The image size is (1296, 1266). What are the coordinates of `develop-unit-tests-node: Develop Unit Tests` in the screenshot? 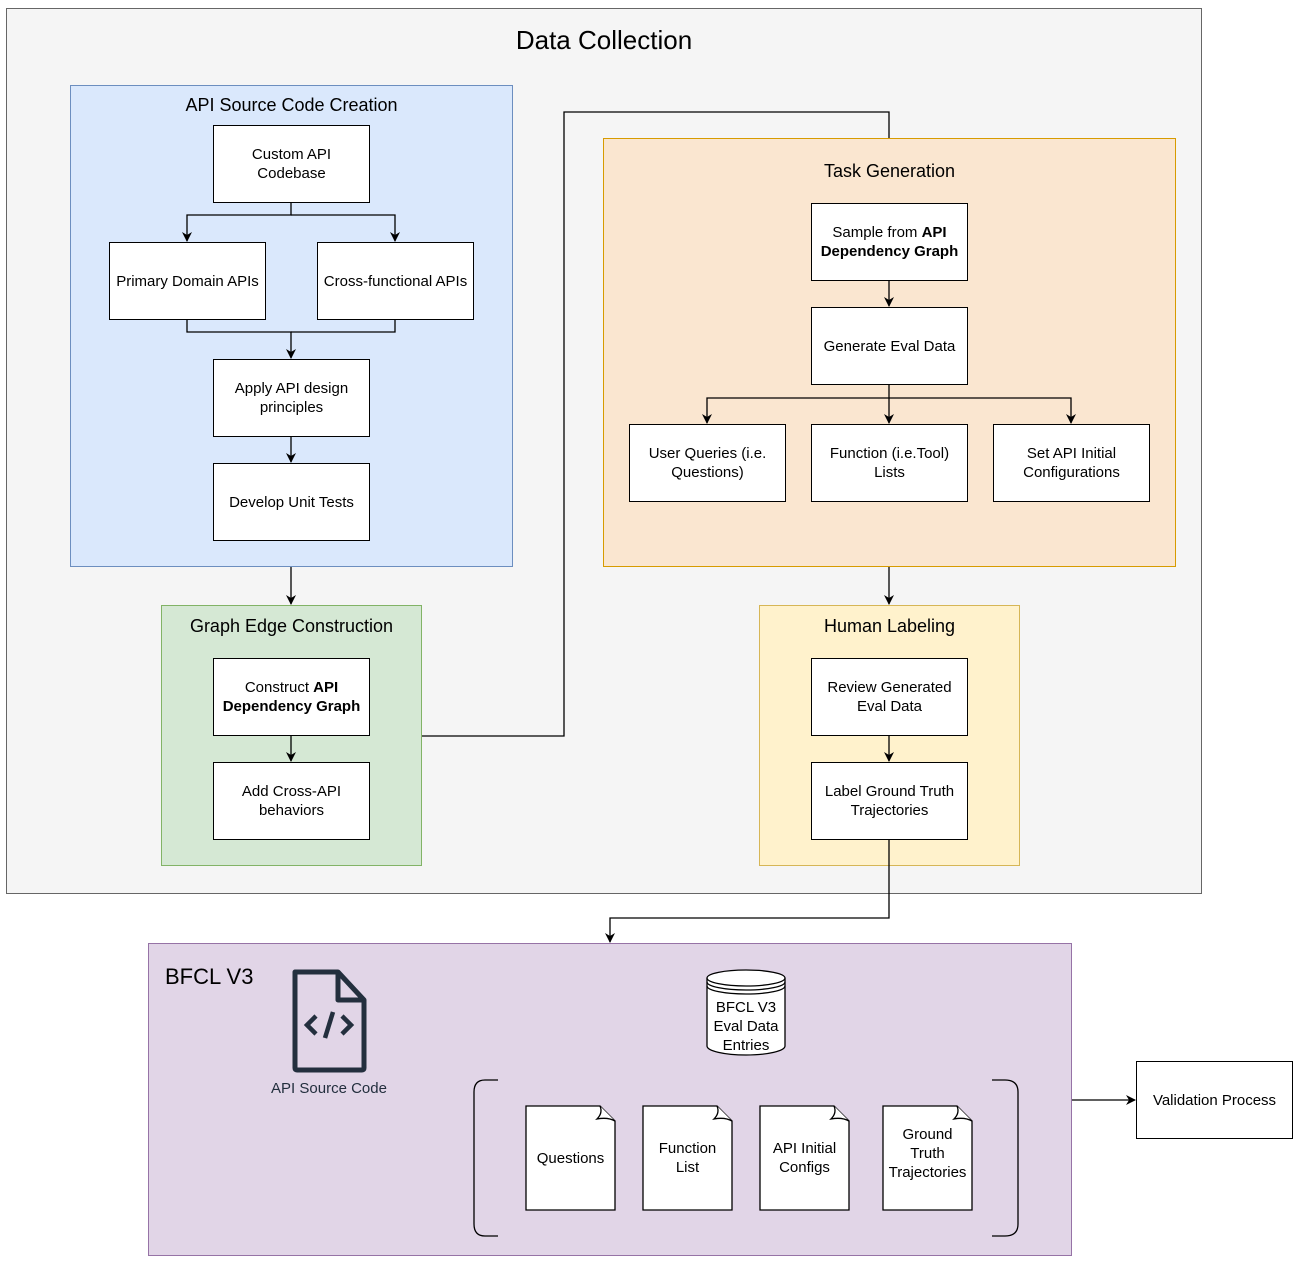 It's located at (291, 502).